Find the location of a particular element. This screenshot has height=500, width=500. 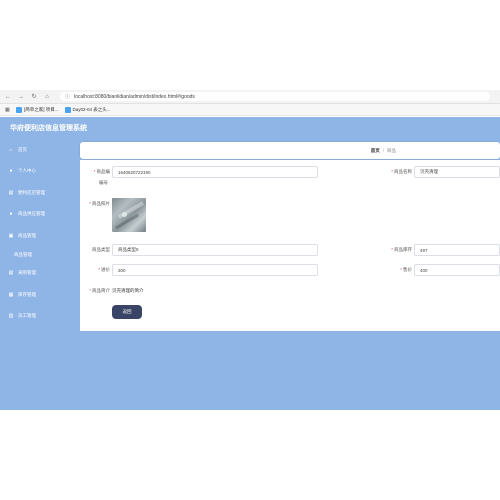

home-icon: ⌂ is located at coordinates (11, 149).